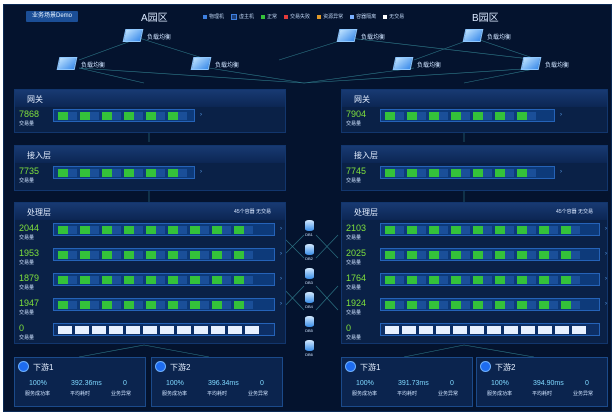  I want to click on database-node: DB6, so click(309, 348).